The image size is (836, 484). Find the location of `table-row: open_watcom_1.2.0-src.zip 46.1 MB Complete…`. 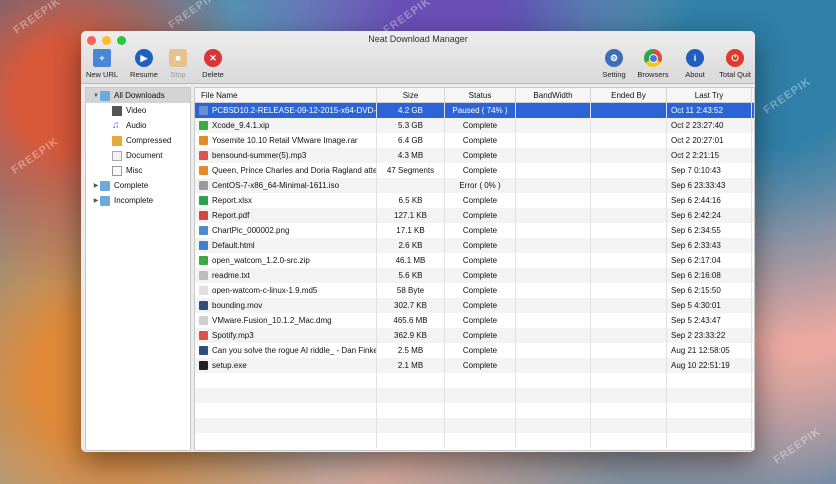

table-row: open_watcom_1.2.0-src.zip 46.1 MB Complete… is located at coordinates (474, 260).